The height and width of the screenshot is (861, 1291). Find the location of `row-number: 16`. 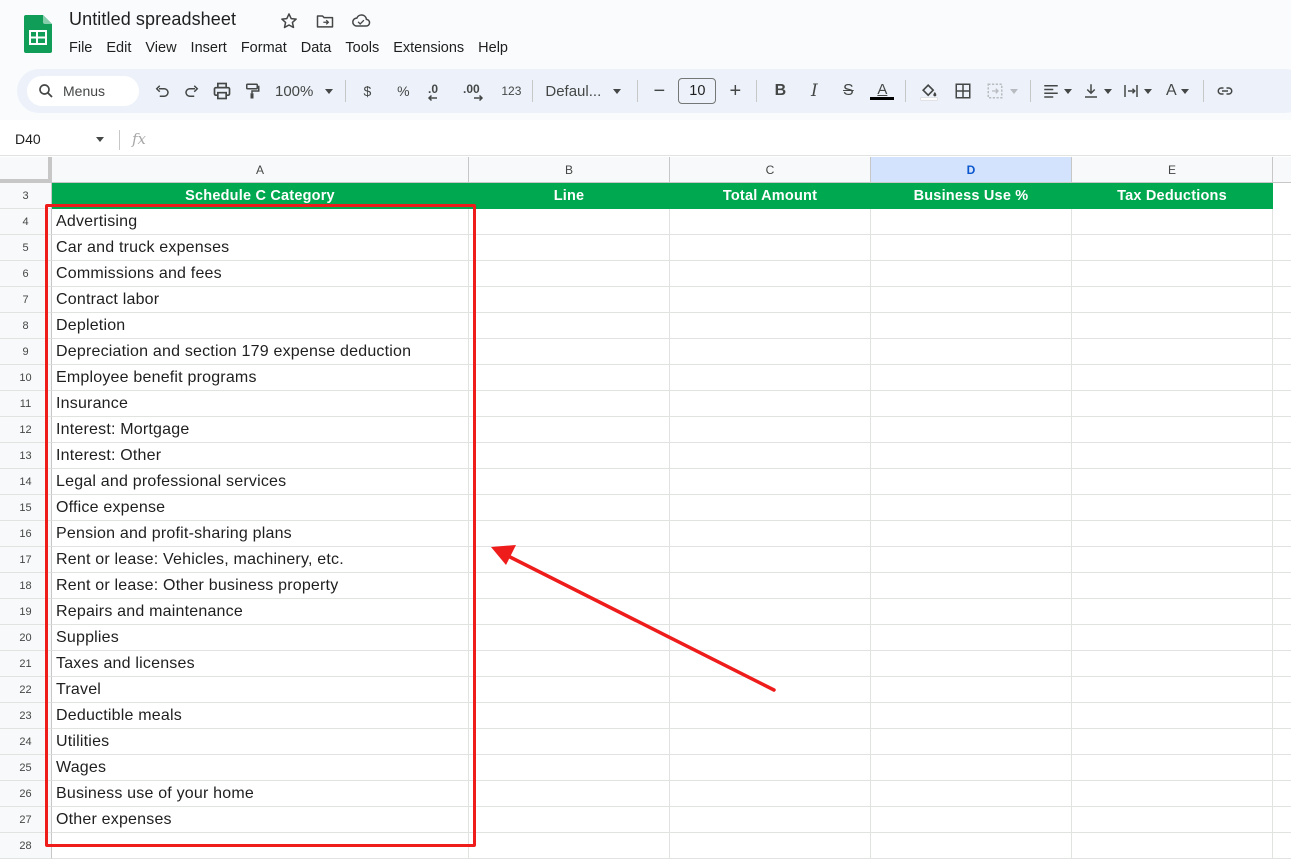

row-number: 16 is located at coordinates (26, 534).